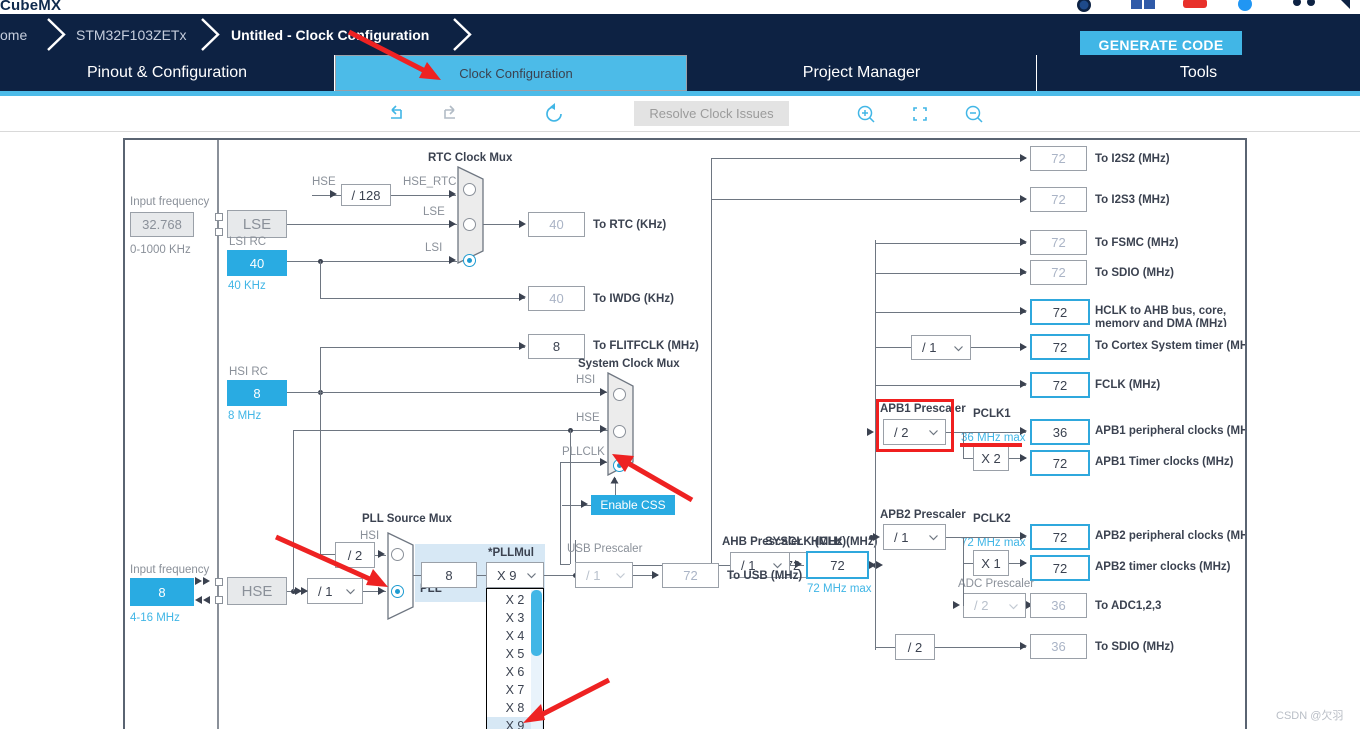  Describe the element at coordinates (481, 575) in the screenshot. I see `wire-pll-to-pllmul` at that location.